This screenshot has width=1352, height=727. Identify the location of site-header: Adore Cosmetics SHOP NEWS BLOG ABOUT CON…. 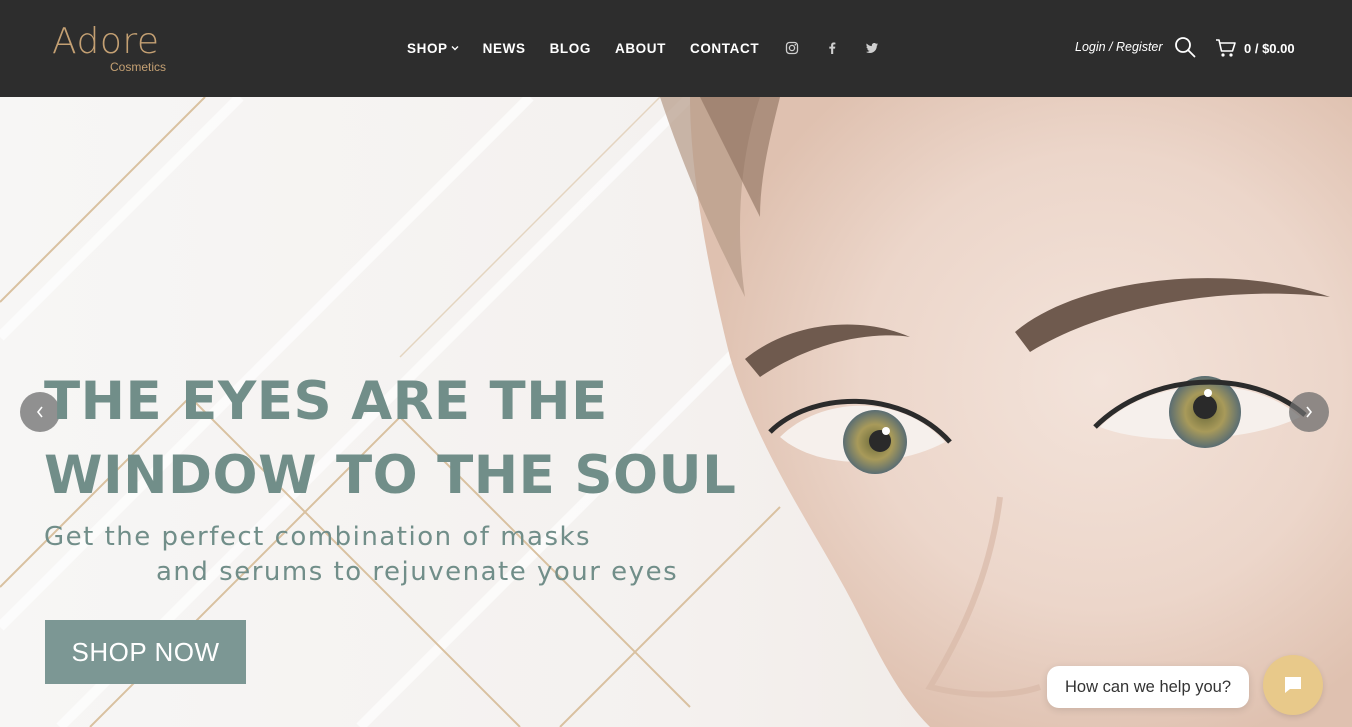
(676, 48).